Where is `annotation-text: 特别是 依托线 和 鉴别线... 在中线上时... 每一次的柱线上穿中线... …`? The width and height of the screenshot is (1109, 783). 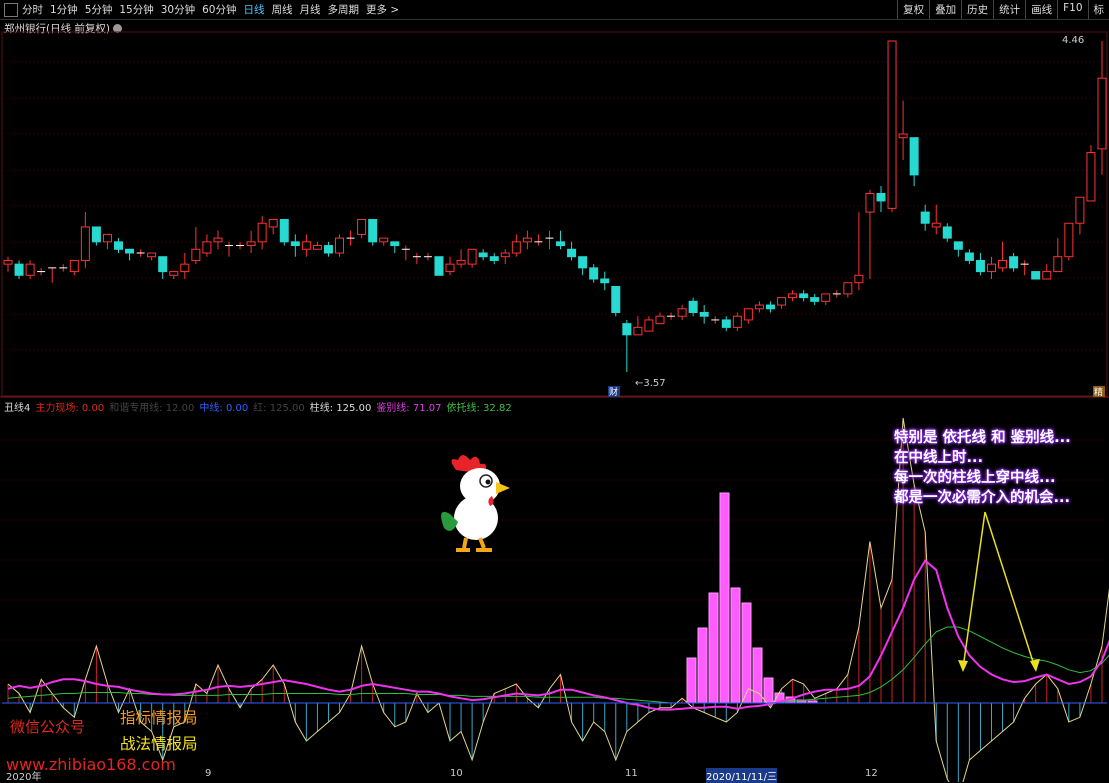
annotation-text: 特别是 依托线 和 鉴别线... 在中线上时... 每一次的柱线上穿中线... … is located at coordinates (982, 468).